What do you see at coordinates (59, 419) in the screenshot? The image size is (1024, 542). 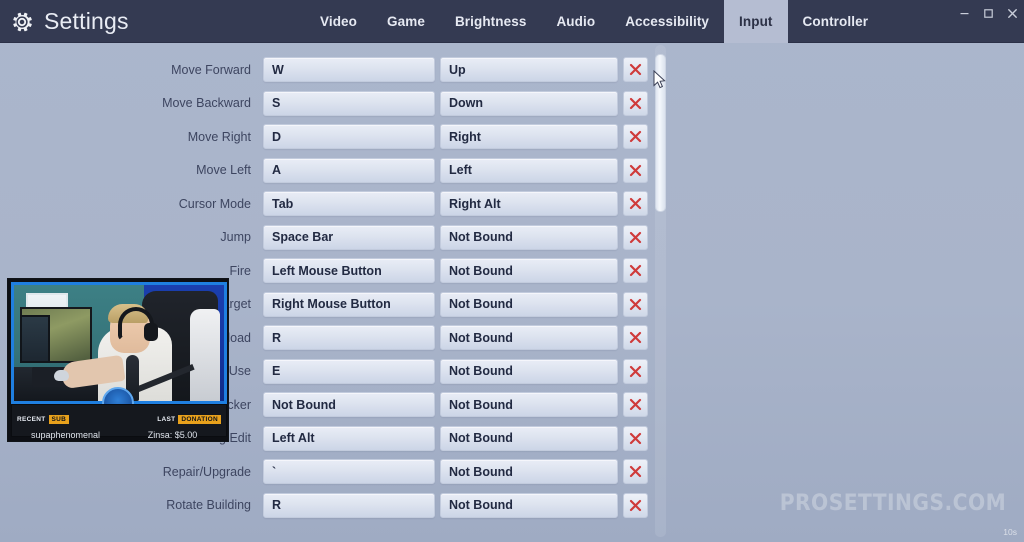 I see `recent-sub-badge: SUB` at bounding box center [59, 419].